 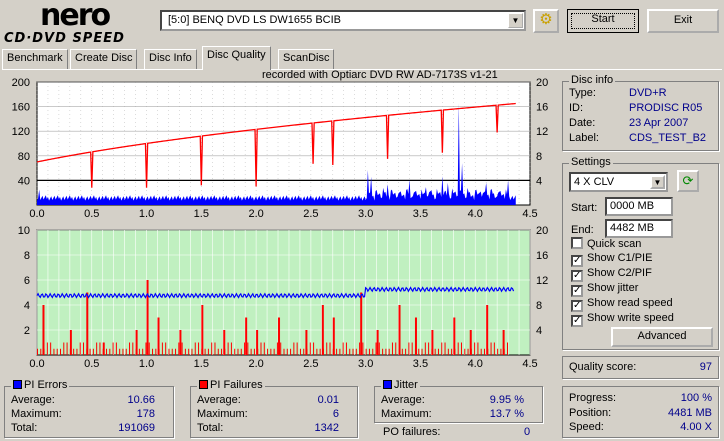 What do you see at coordinates (343, 20) in the screenshot?
I see `drive-select: [5:0] BENQ DVD LS DW1655 BCIB ▼` at bounding box center [343, 20].